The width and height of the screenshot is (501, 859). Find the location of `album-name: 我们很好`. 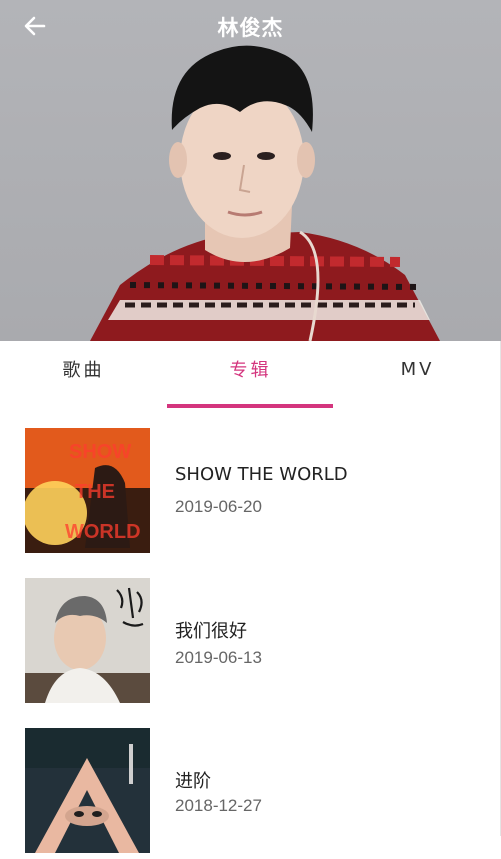

album-name: 我们很好 is located at coordinates (211, 631).